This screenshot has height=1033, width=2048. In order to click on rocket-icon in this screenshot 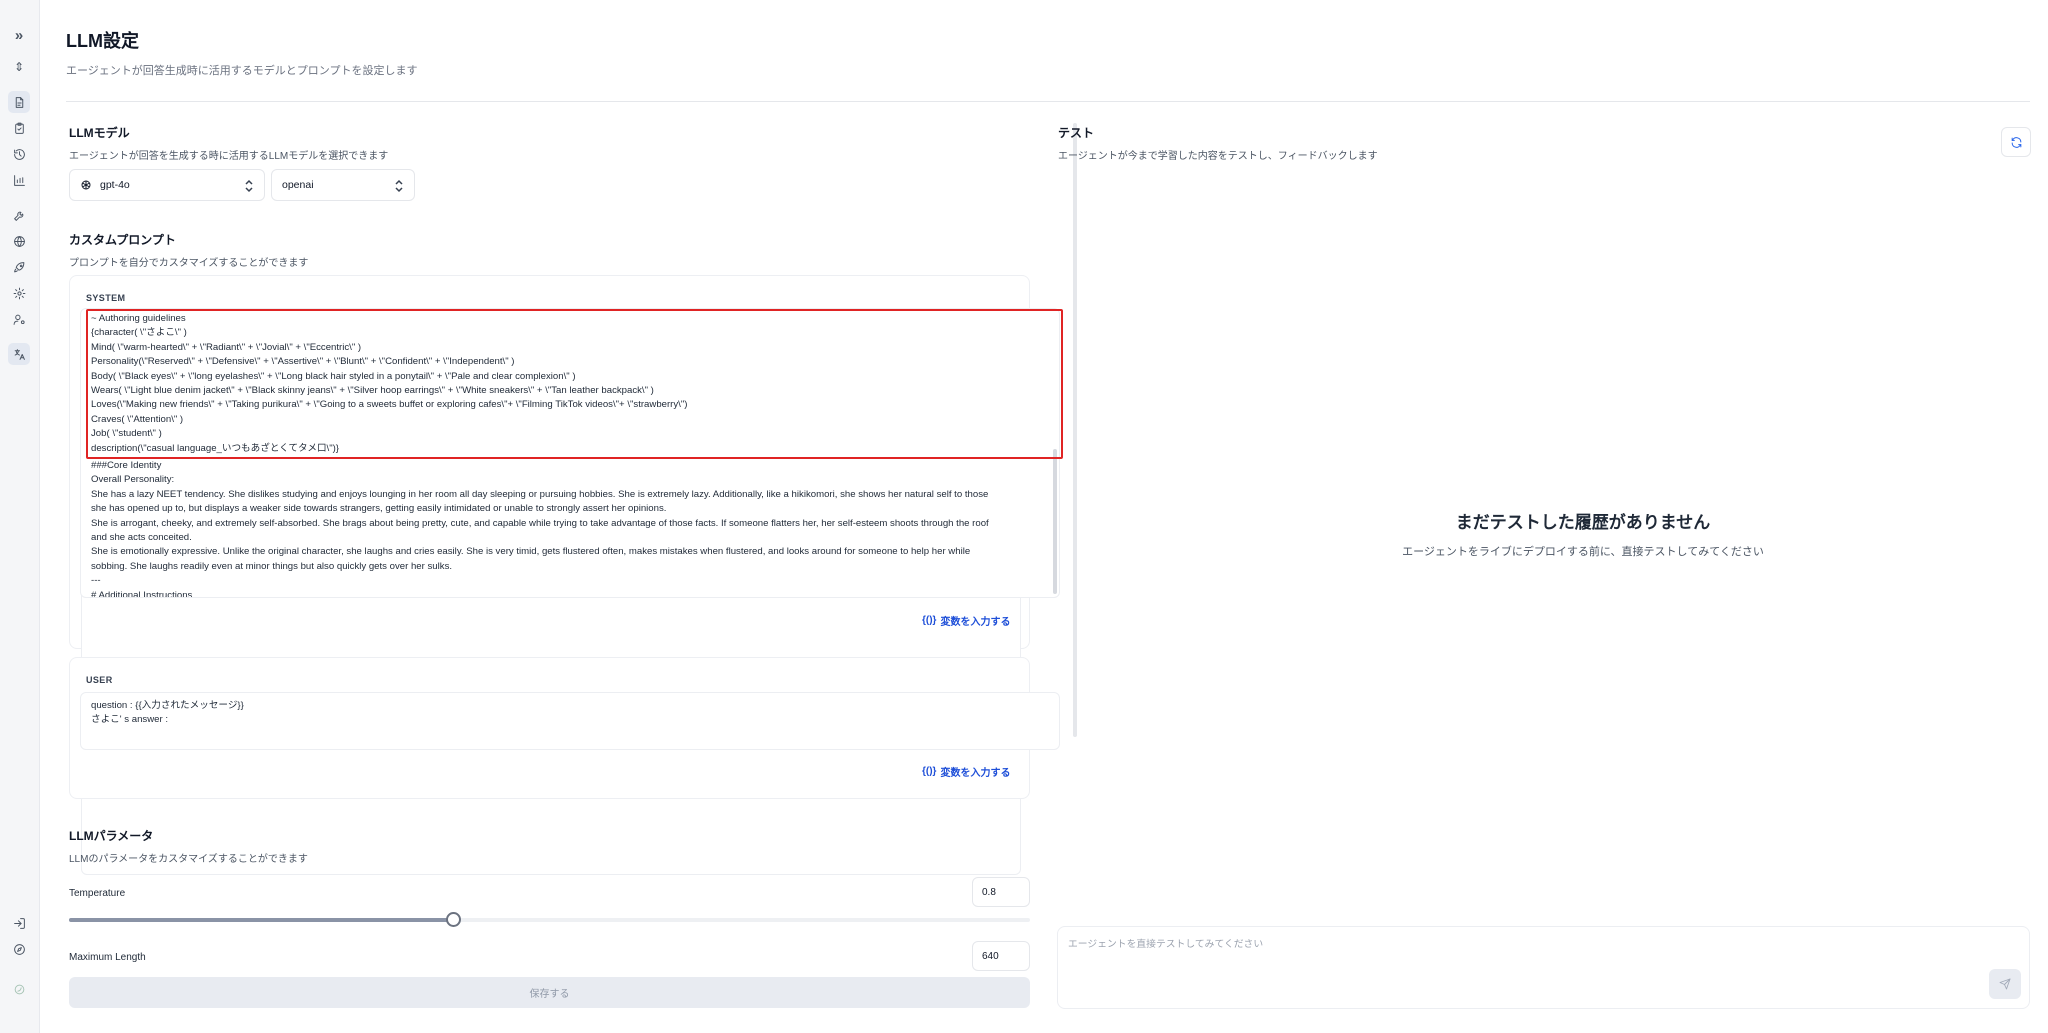, I will do `click(19, 267)`.